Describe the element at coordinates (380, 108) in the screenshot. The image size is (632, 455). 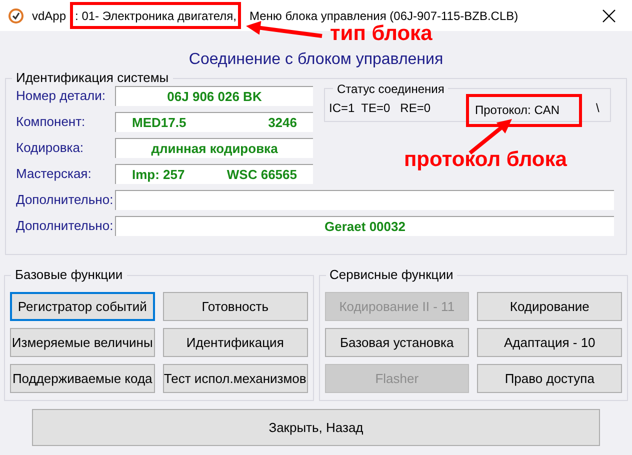
I see `status-counters: IC=1 TE=0 RE=0` at that location.